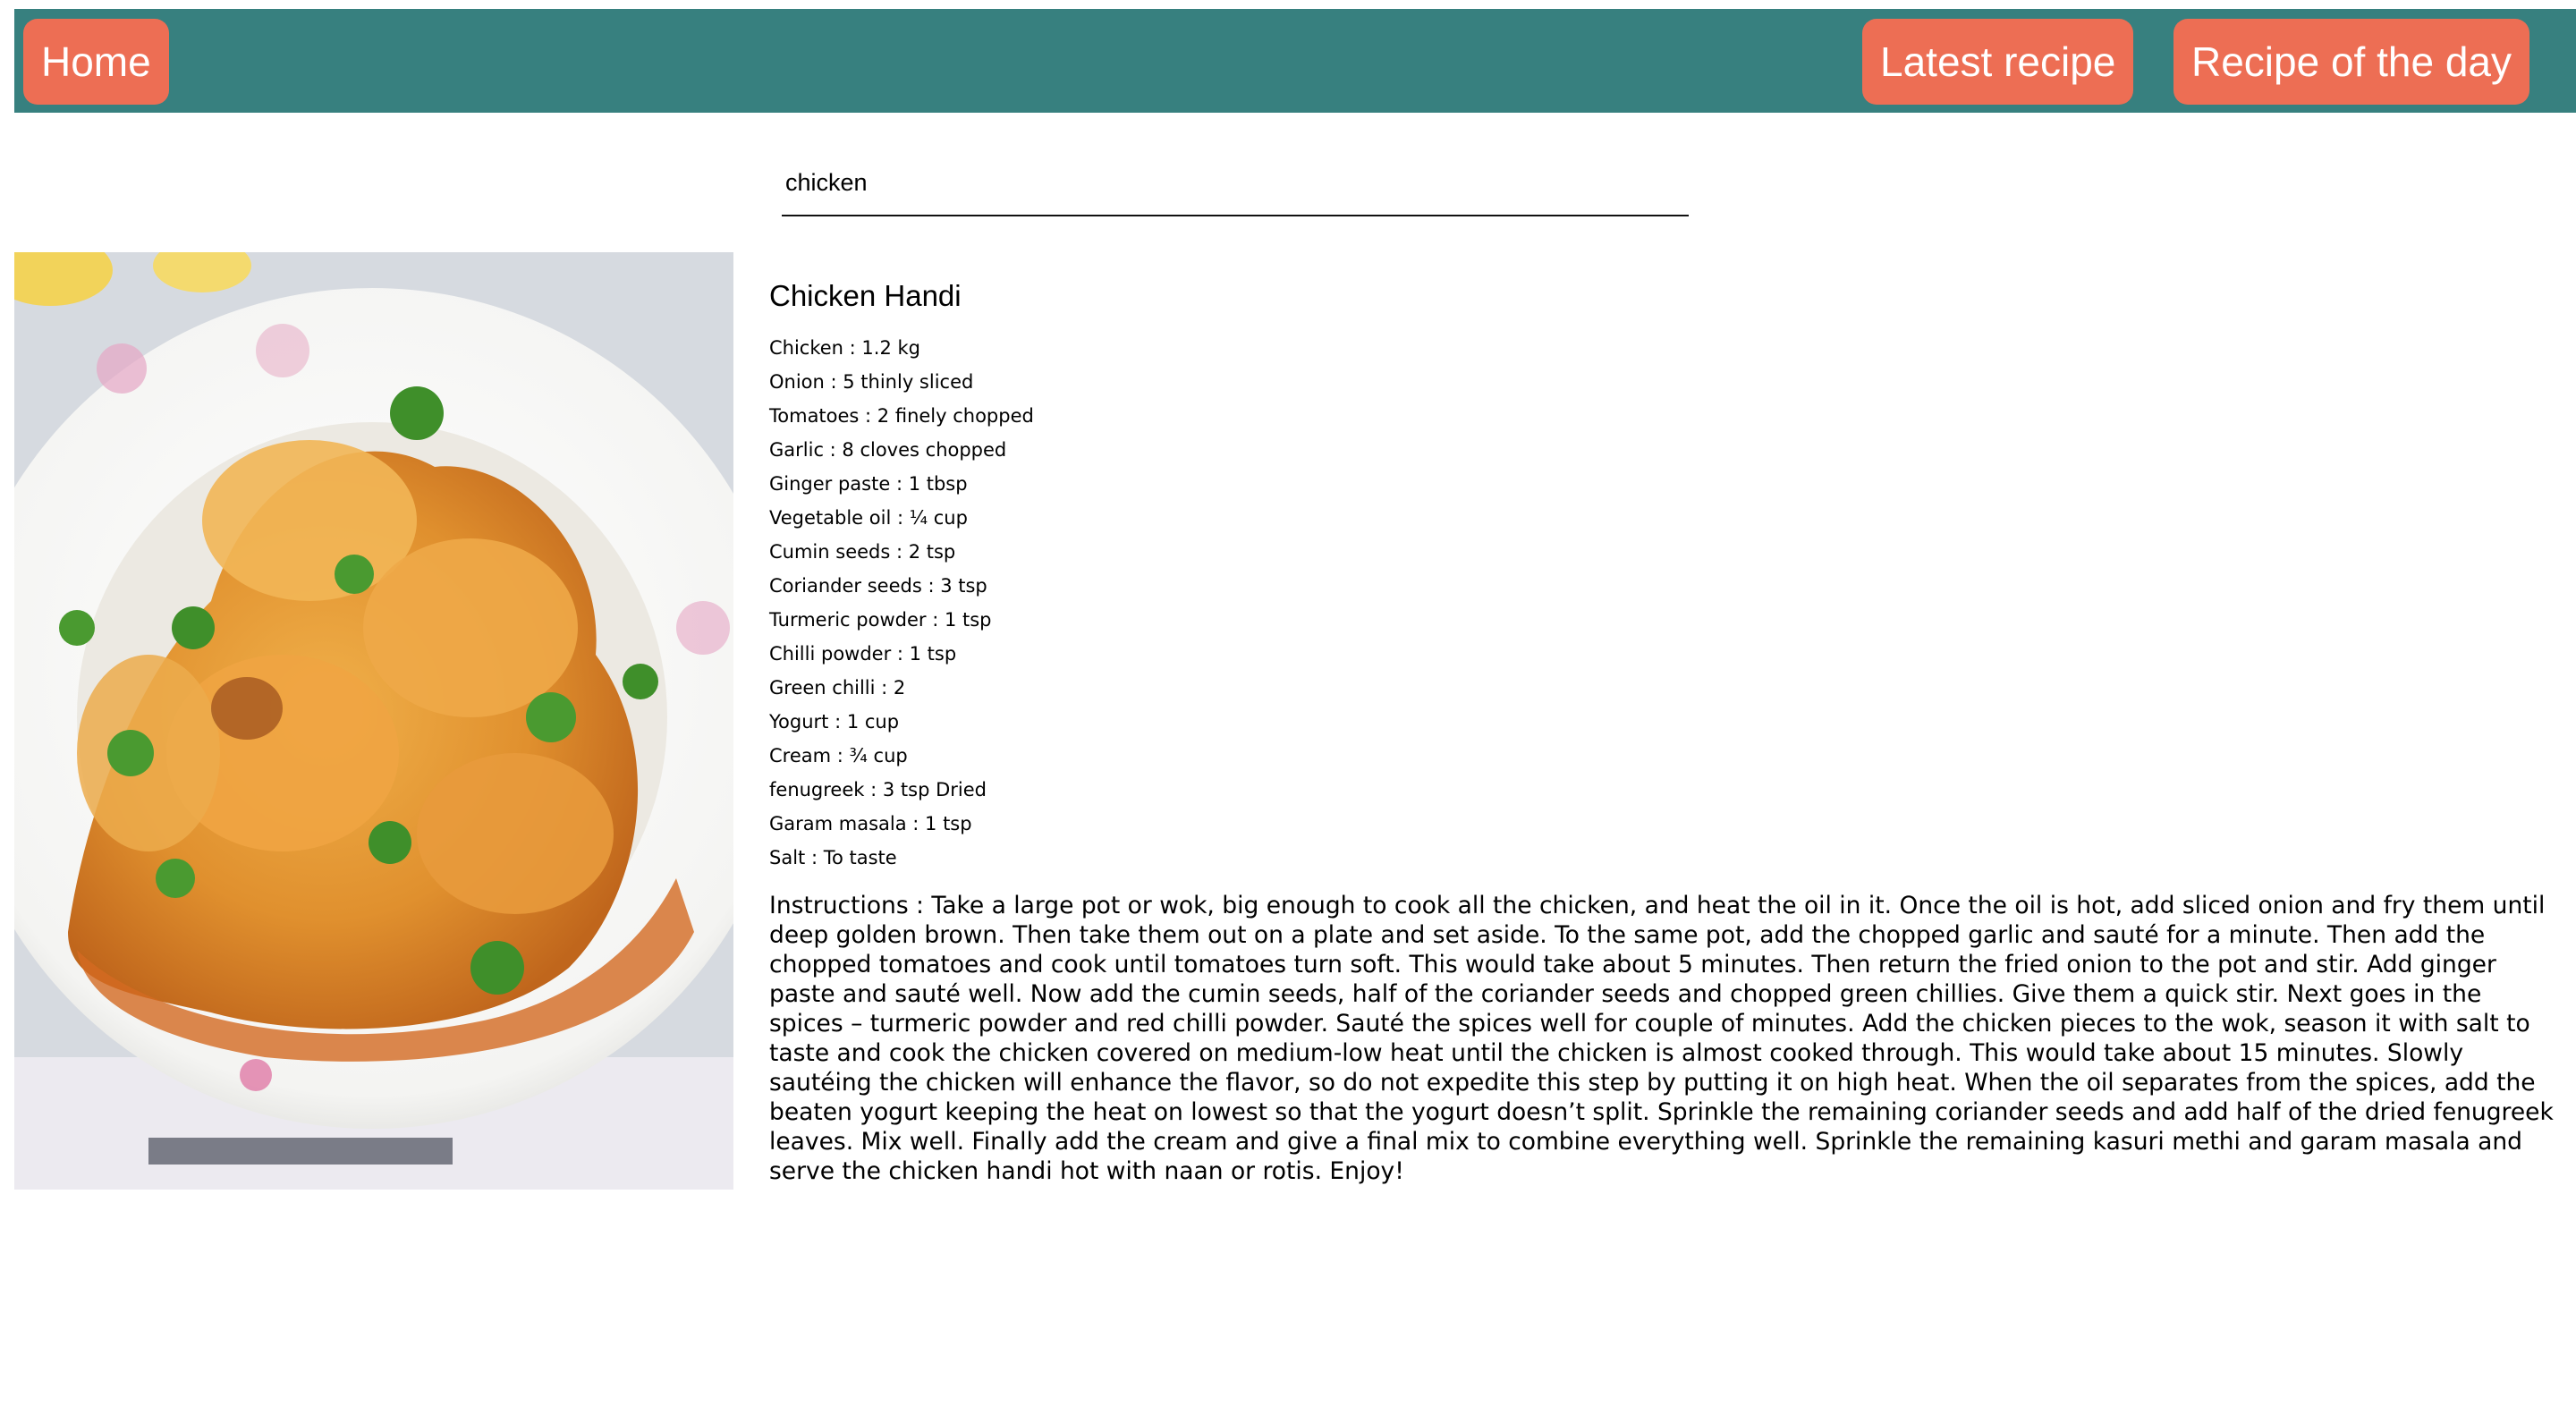  What do you see at coordinates (880, 620) in the screenshot?
I see `ingredient-item: Turmeric powder : 1 tsp` at bounding box center [880, 620].